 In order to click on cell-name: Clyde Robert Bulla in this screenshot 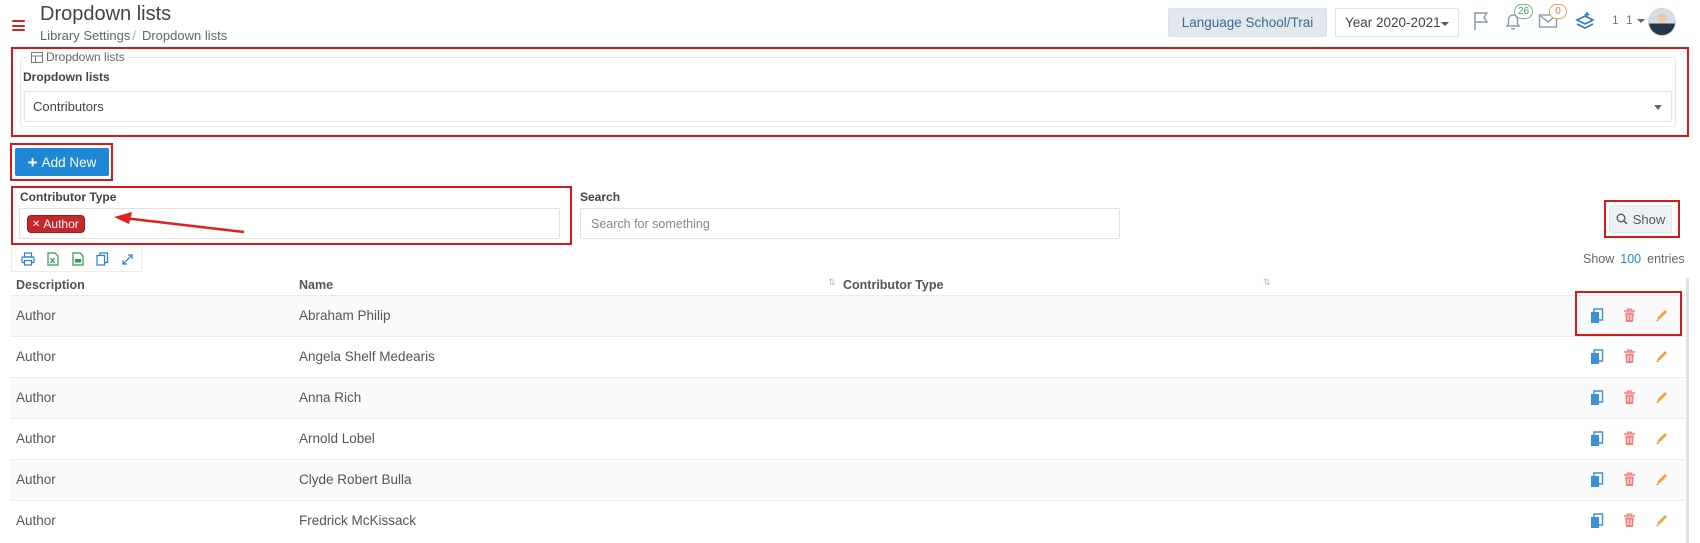, I will do `click(355, 479)`.